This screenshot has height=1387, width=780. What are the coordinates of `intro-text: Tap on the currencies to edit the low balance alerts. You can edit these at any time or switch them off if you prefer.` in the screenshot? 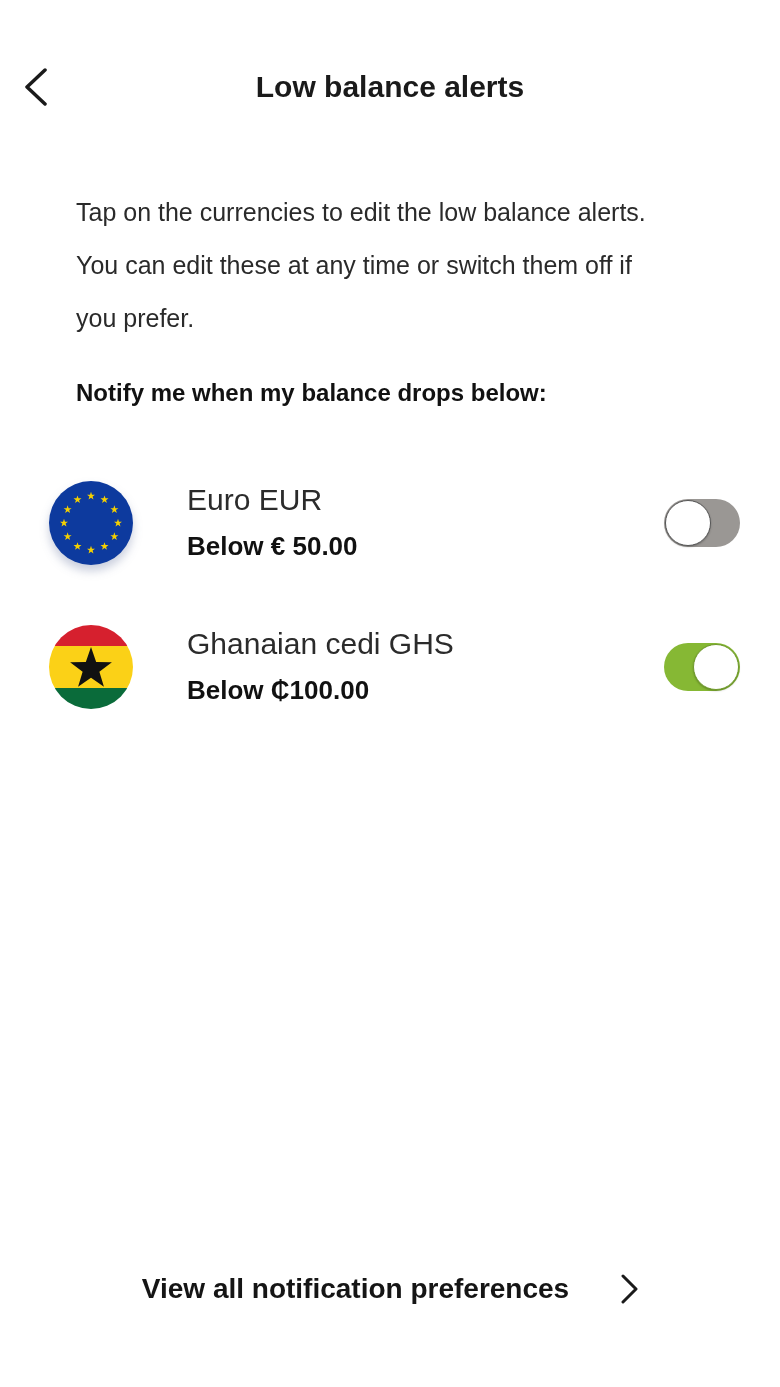 It's located at (361, 265).